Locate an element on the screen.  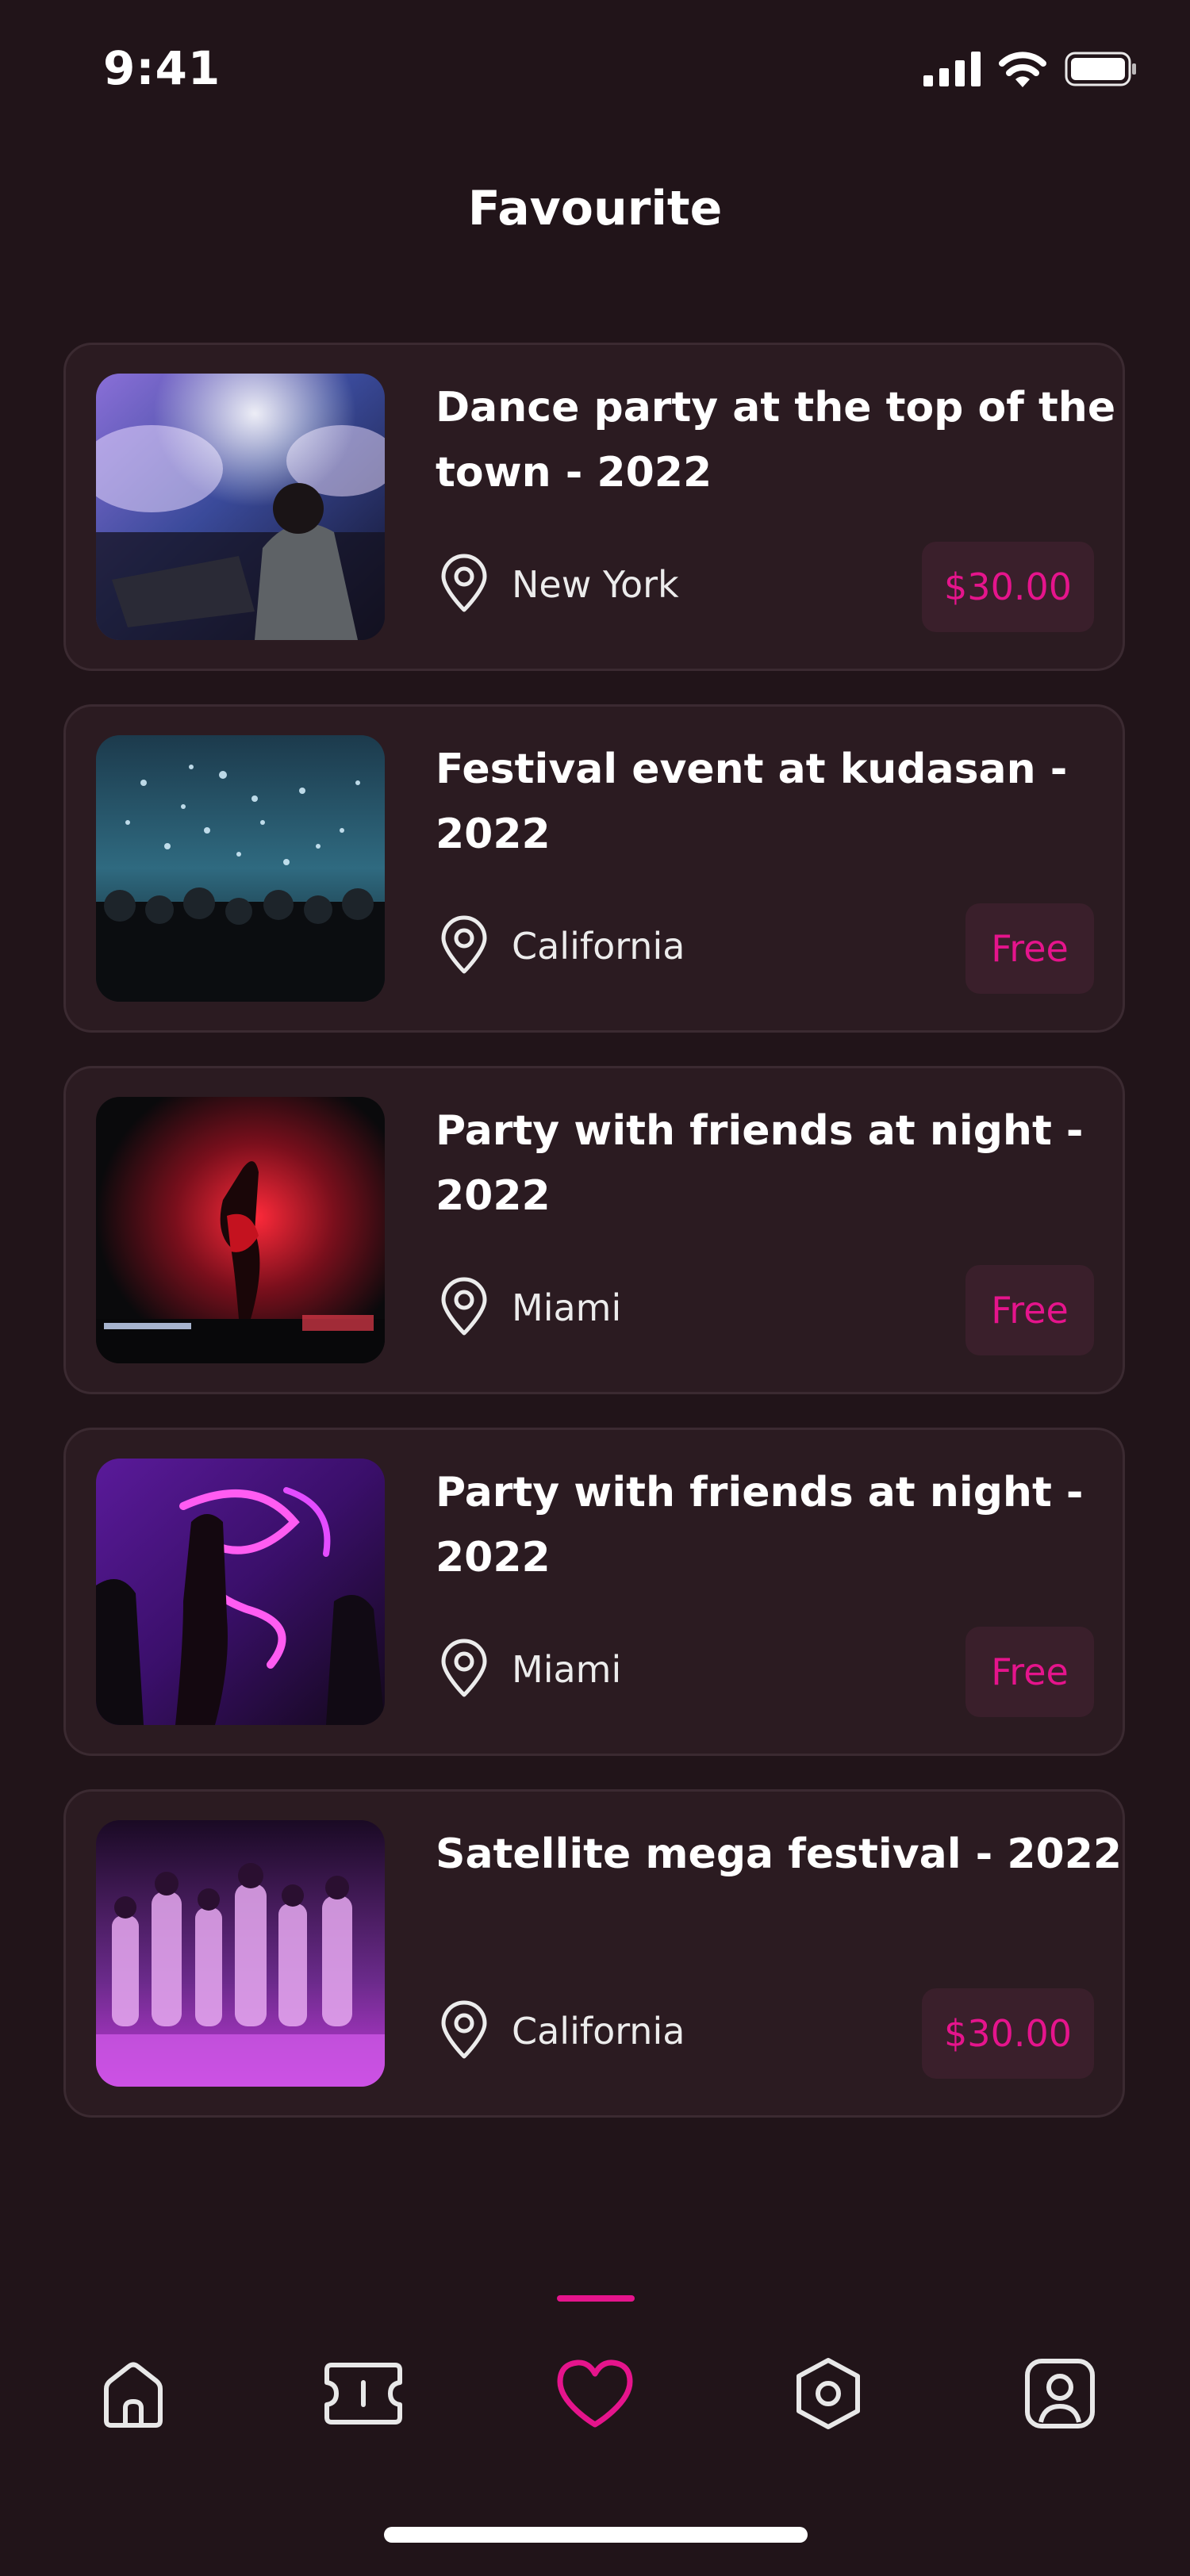
tab-favourite is located at coordinates (595, 2395).